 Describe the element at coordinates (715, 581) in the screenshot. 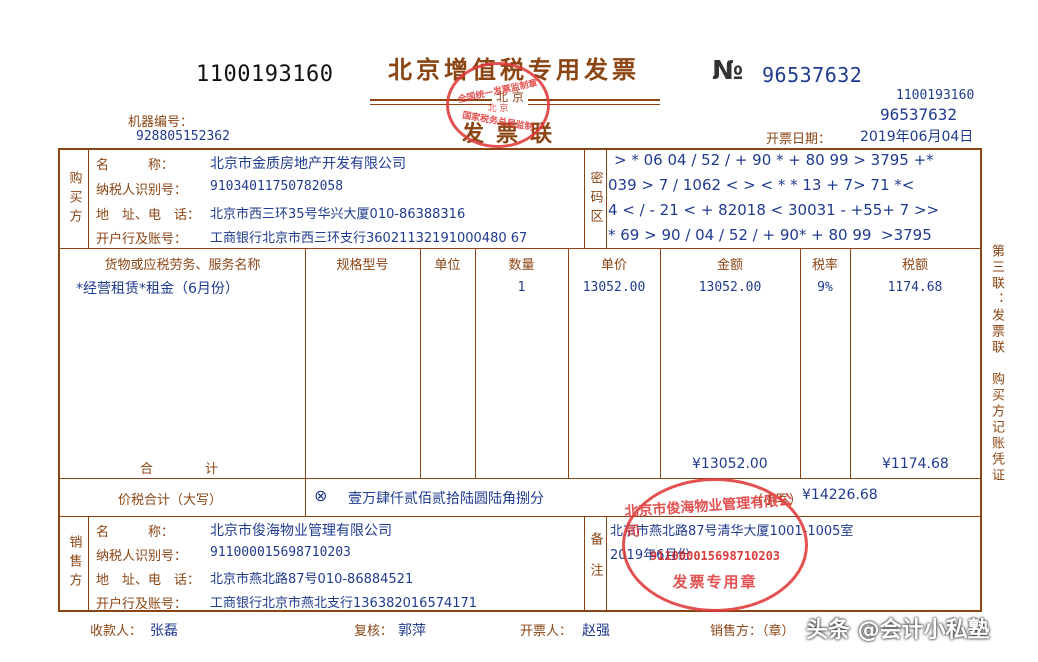

I see `stamp-text: 发票专用章` at that location.